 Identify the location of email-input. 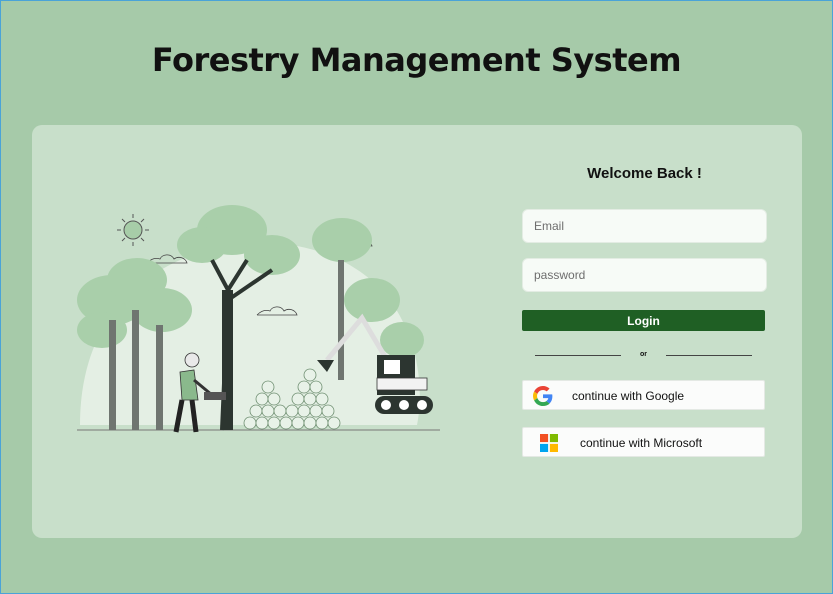
(644, 226).